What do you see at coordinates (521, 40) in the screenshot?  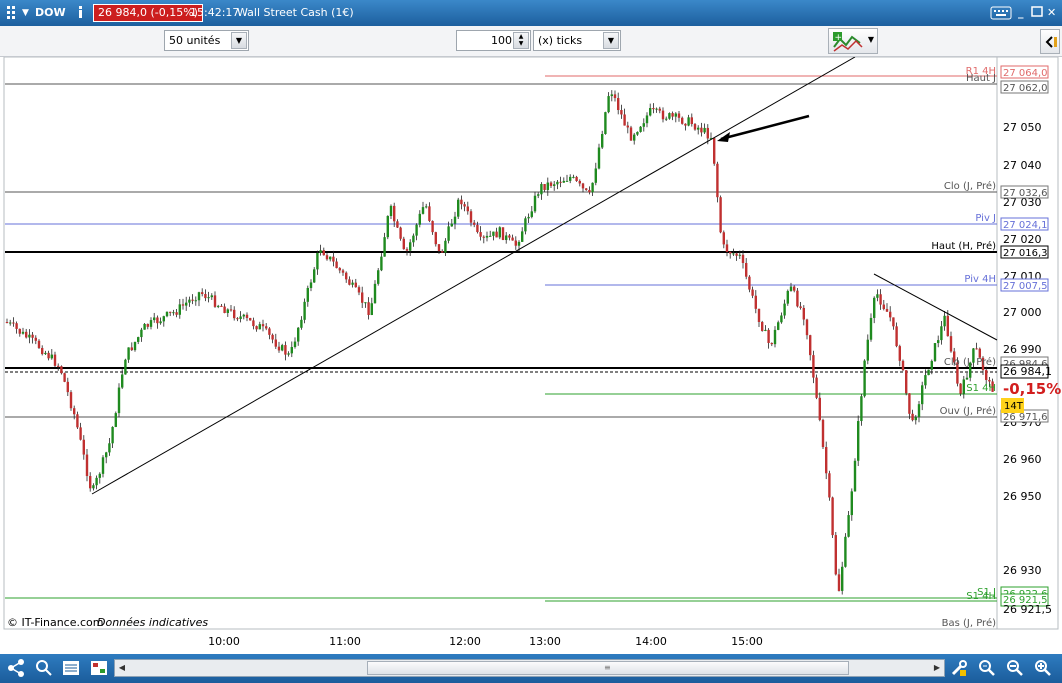 I see `stepper-icon: ▲ ▼` at bounding box center [521, 40].